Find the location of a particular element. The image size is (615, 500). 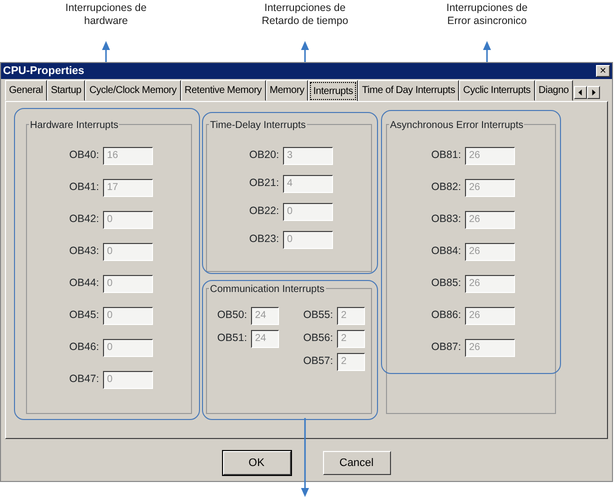

field-label: OB82: is located at coordinates (445, 188).